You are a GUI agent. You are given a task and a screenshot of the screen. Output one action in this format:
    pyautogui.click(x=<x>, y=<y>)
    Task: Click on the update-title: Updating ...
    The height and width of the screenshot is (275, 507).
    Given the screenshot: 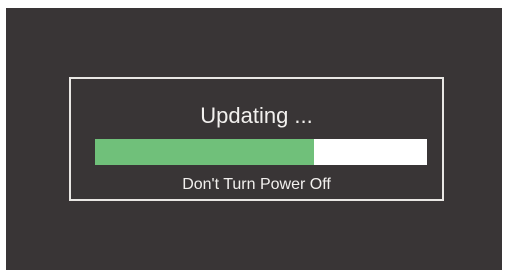 What is the action you would take?
    pyautogui.click(x=256, y=115)
    